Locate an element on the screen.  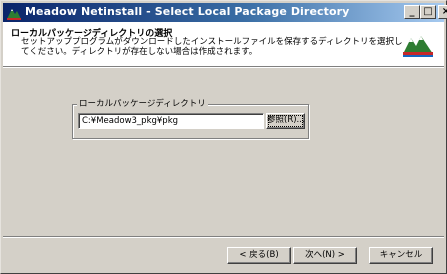
next-button: 次へ(N) > is located at coordinates (325, 255).